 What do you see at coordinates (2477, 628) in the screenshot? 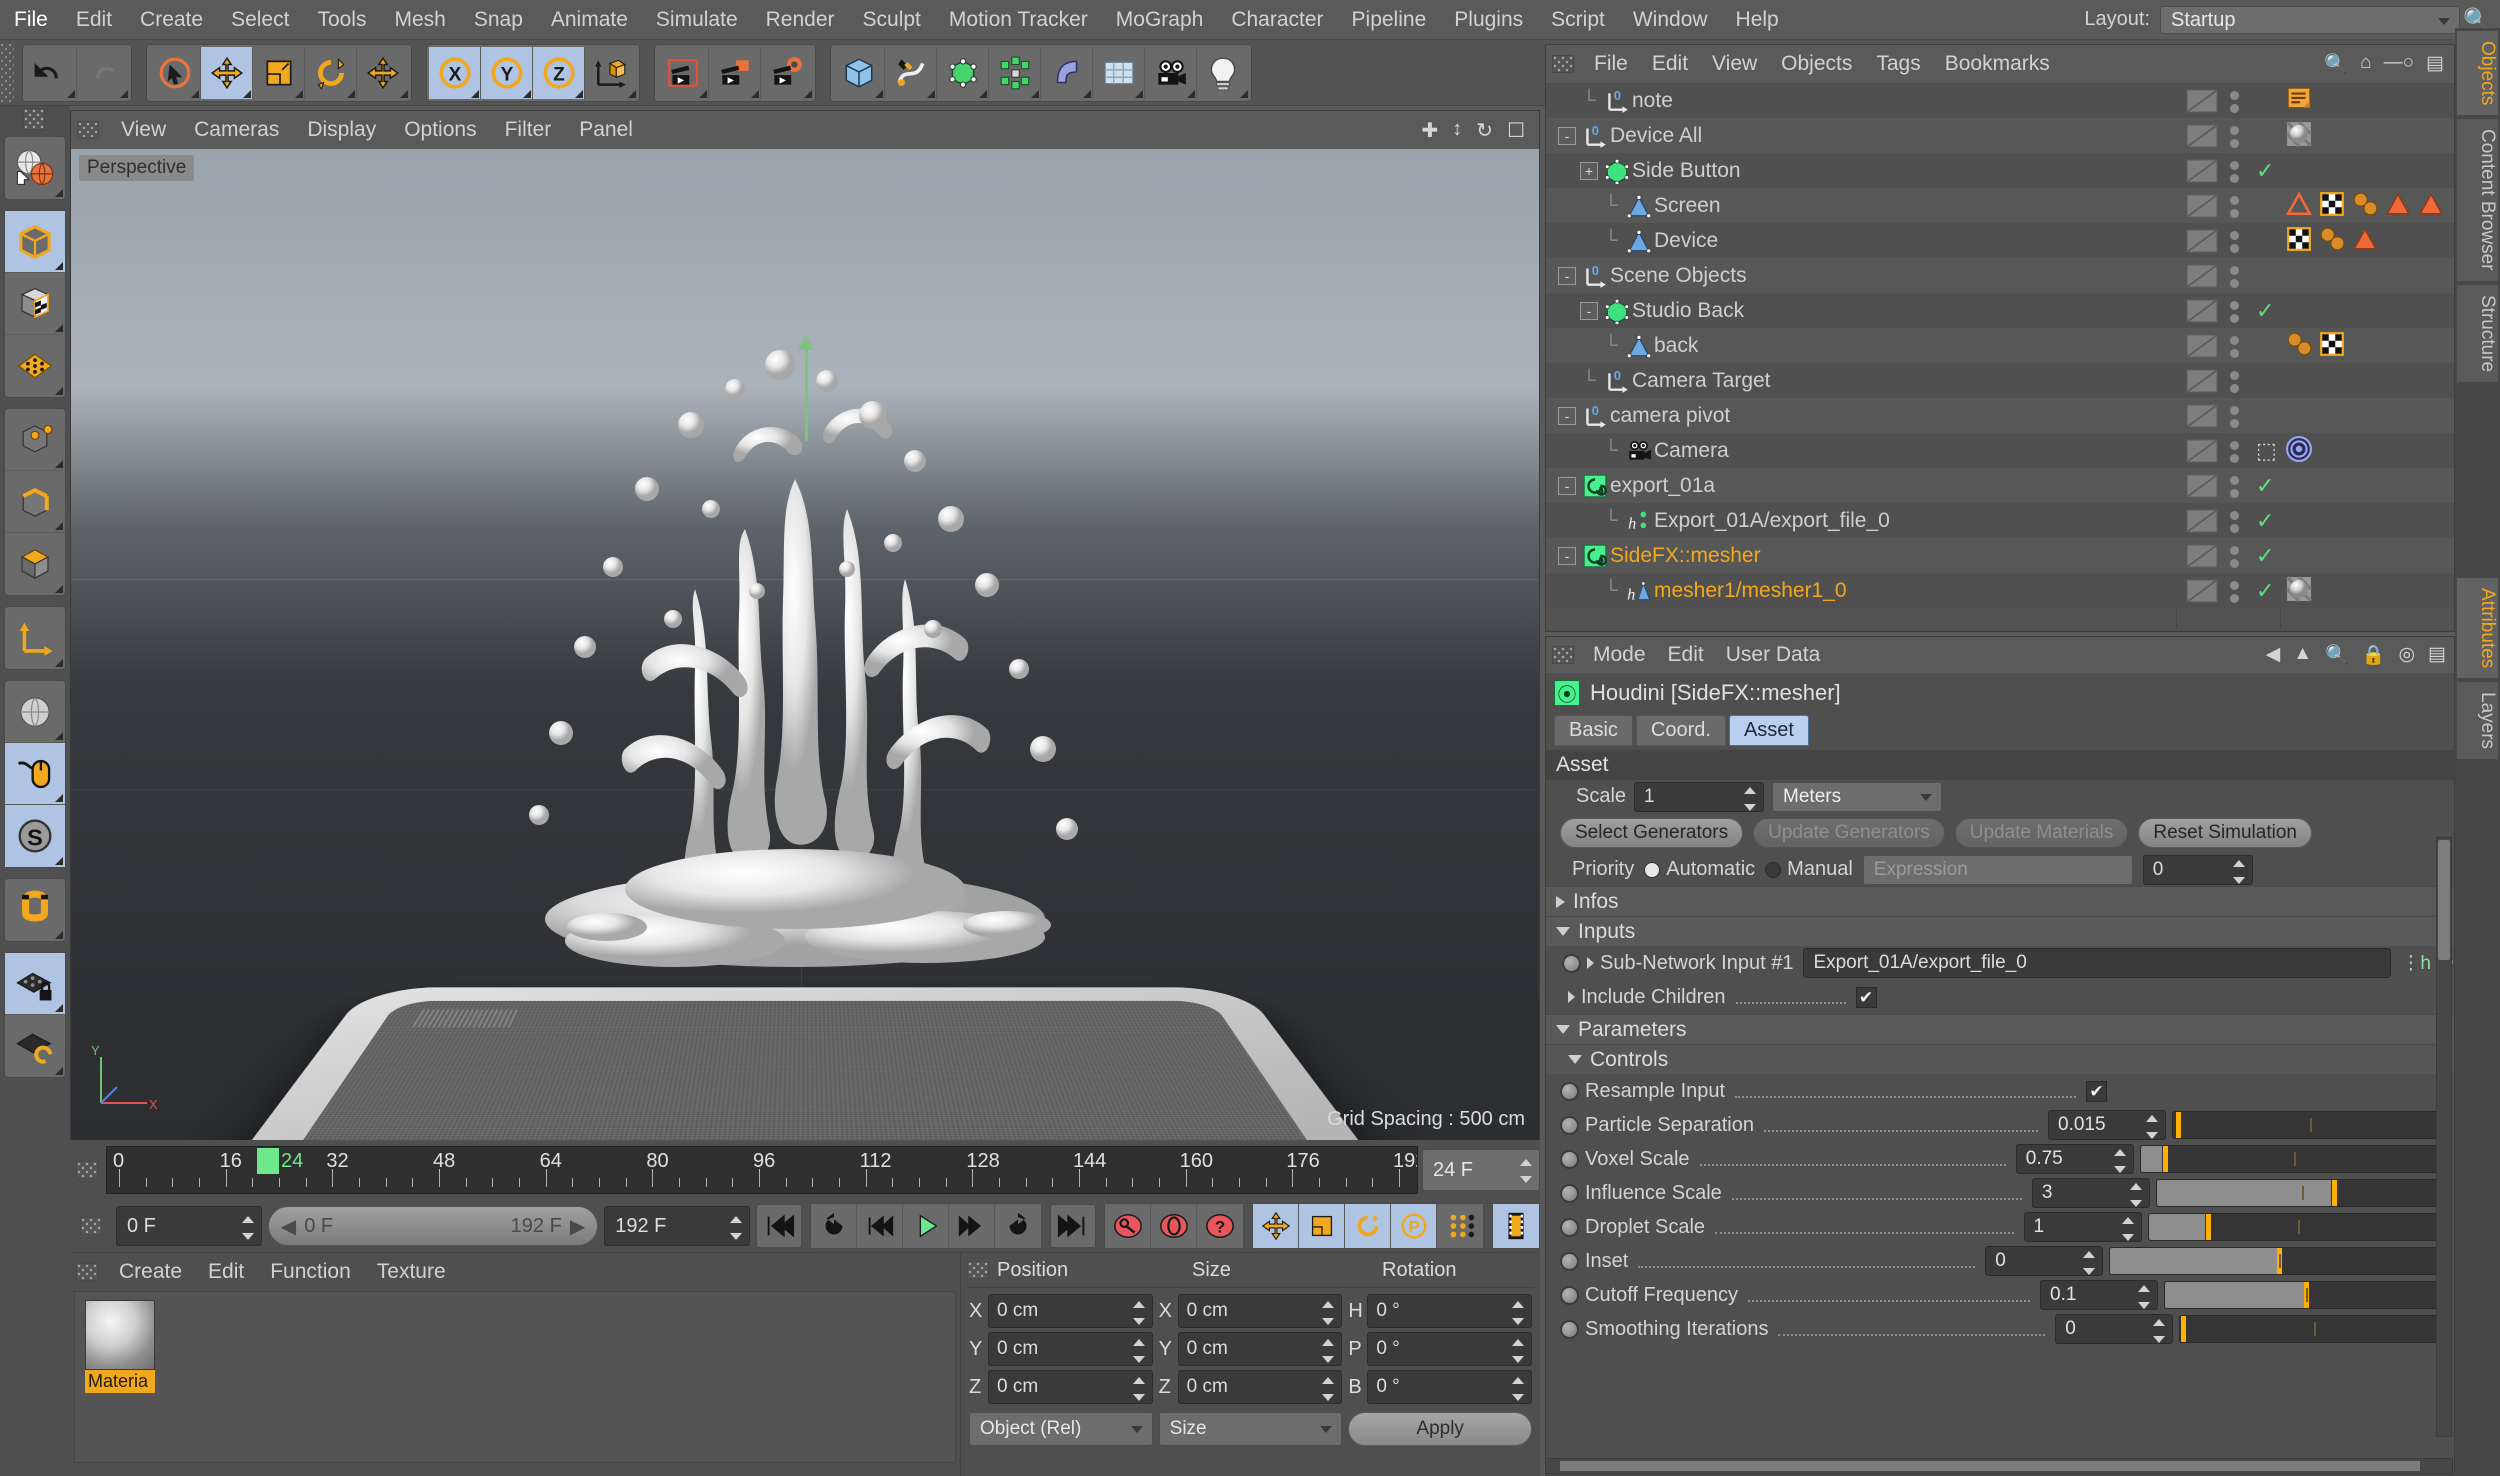
I see `vtab-attributes: Attributes` at bounding box center [2477, 628].